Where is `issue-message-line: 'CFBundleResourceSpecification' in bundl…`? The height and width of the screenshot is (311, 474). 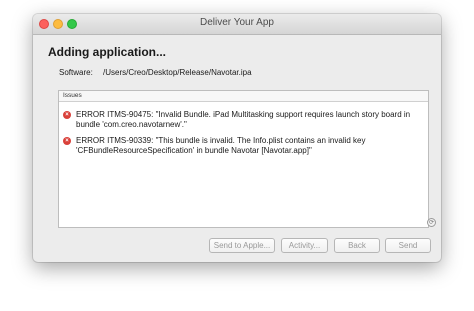
issue-message-line: 'CFBundleResourceSpecification' in bundl… is located at coordinates (194, 150).